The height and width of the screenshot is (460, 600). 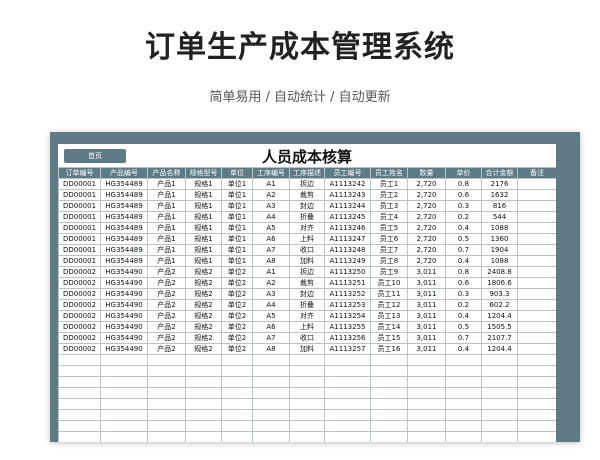 What do you see at coordinates (271, 338) in the screenshot?
I see `table-cell: A7` at bounding box center [271, 338].